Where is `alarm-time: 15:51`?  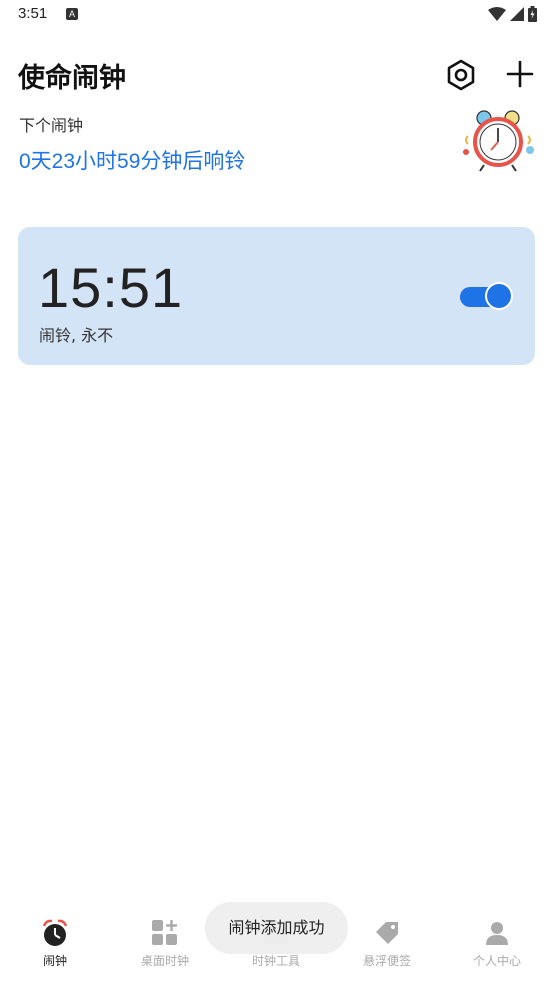 alarm-time: 15:51 is located at coordinates (111, 287).